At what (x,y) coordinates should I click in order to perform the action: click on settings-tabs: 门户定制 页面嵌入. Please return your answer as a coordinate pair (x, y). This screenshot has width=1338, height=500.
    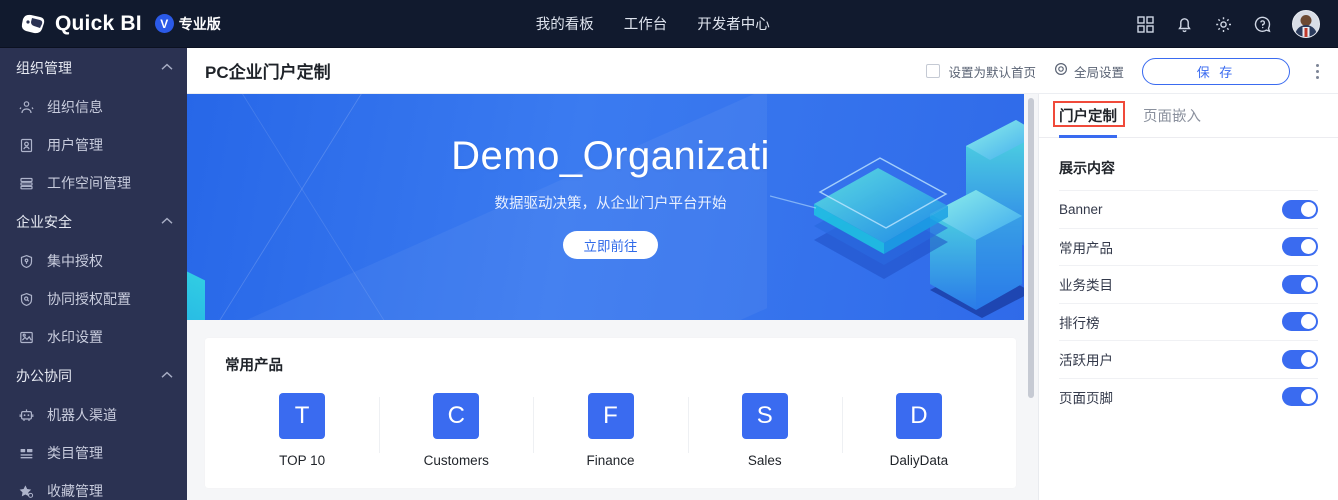
    Looking at the image, I should click on (1188, 116).